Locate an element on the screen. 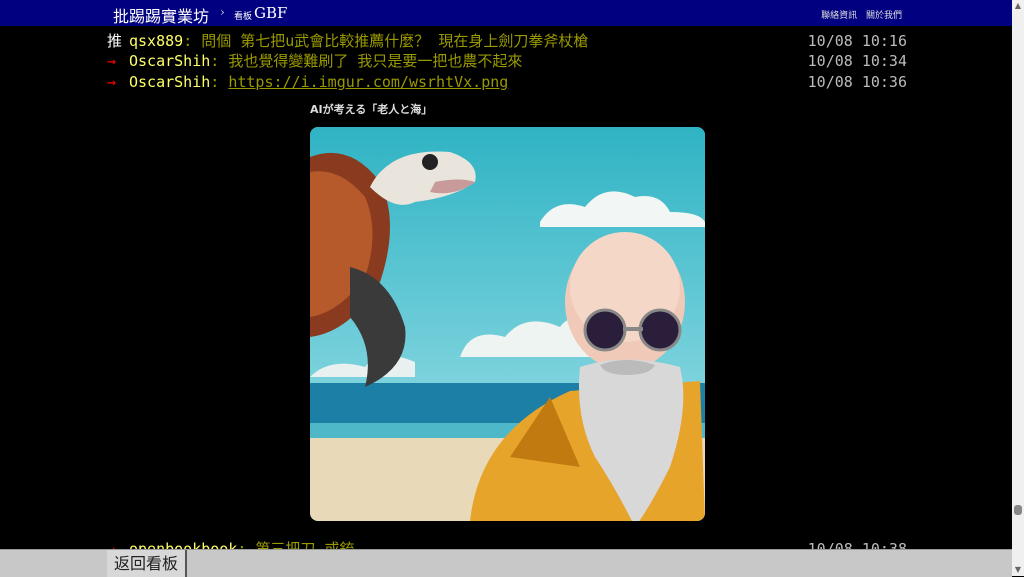  back-to-board-button: 返回看板 is located at coordinates (147, 563).